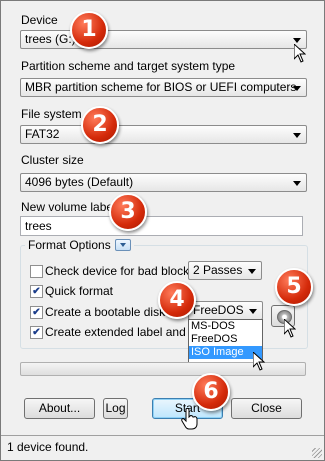 The width and height of the screenshot is (325, 461). I want to click on quick-format-label: Quick format, so click(79, 291).